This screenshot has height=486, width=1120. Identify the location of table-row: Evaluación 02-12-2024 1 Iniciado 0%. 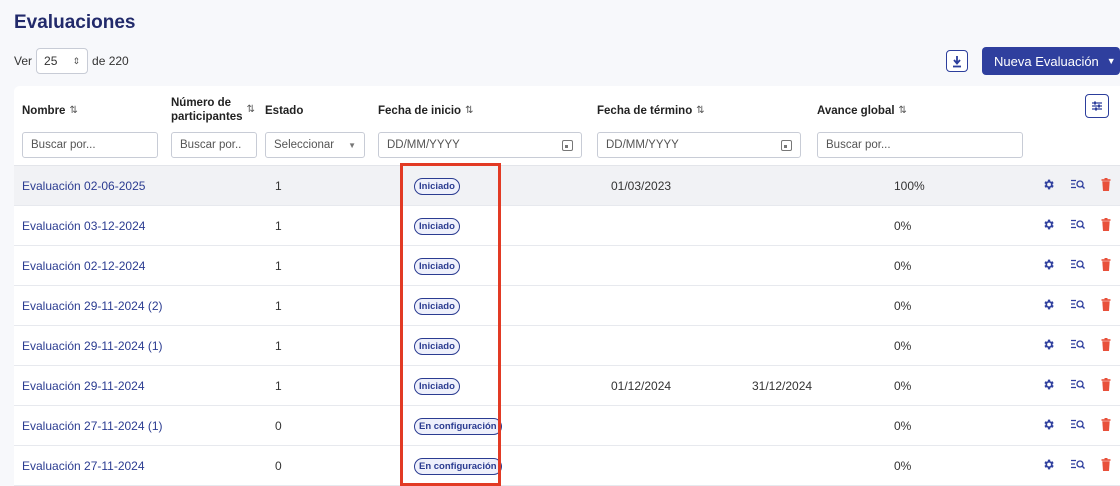
(567, 266).